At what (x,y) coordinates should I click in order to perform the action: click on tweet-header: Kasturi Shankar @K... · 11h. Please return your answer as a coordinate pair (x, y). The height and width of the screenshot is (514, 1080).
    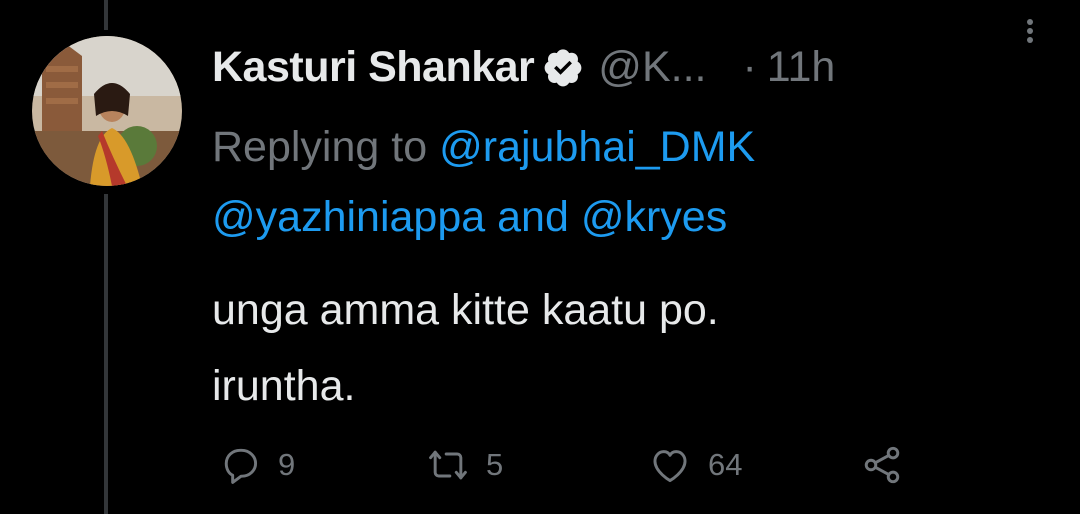
    Looking at the image, I should click on (632, 67).